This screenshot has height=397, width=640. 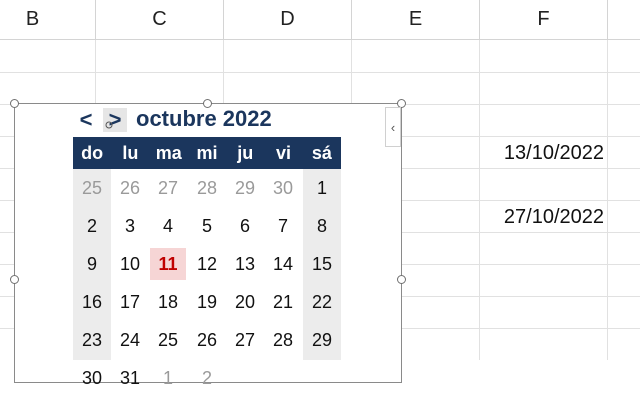 I want to click on calendar-day: 22, so click(x=322, y=302).